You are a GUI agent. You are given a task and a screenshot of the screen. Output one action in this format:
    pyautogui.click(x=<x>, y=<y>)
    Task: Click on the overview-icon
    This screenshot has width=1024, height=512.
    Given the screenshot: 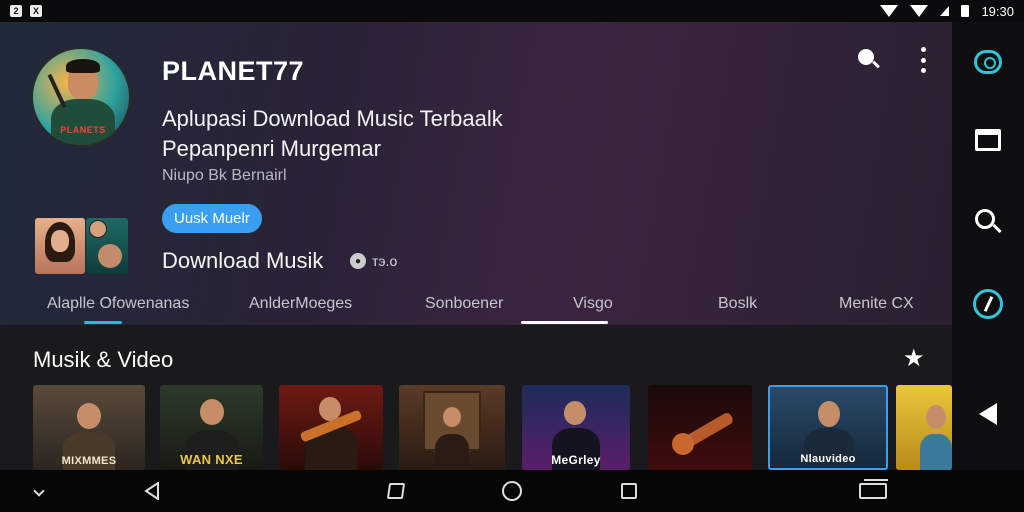 What is the action you would take?
    pyautogui.click(x=629, y=491)
    